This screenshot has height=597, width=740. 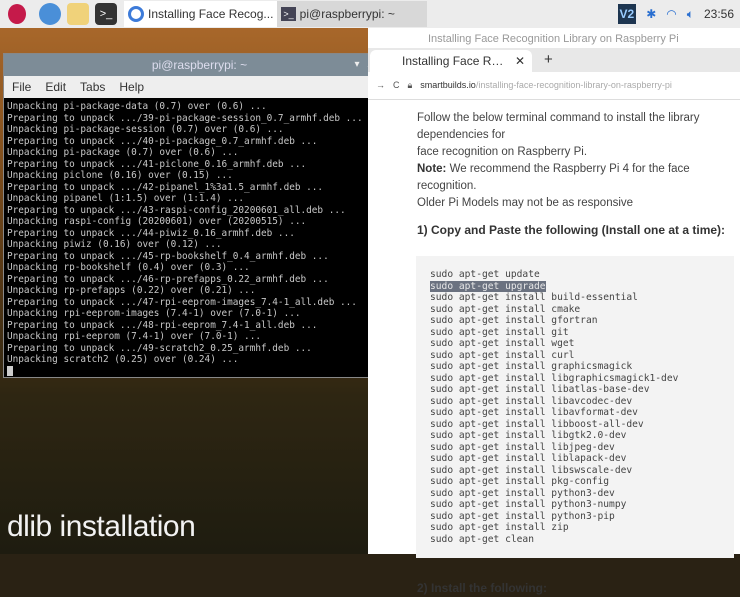 I want to click on tab-active: Installing Face Recognition Library ✕, so click(x=451, y=61).